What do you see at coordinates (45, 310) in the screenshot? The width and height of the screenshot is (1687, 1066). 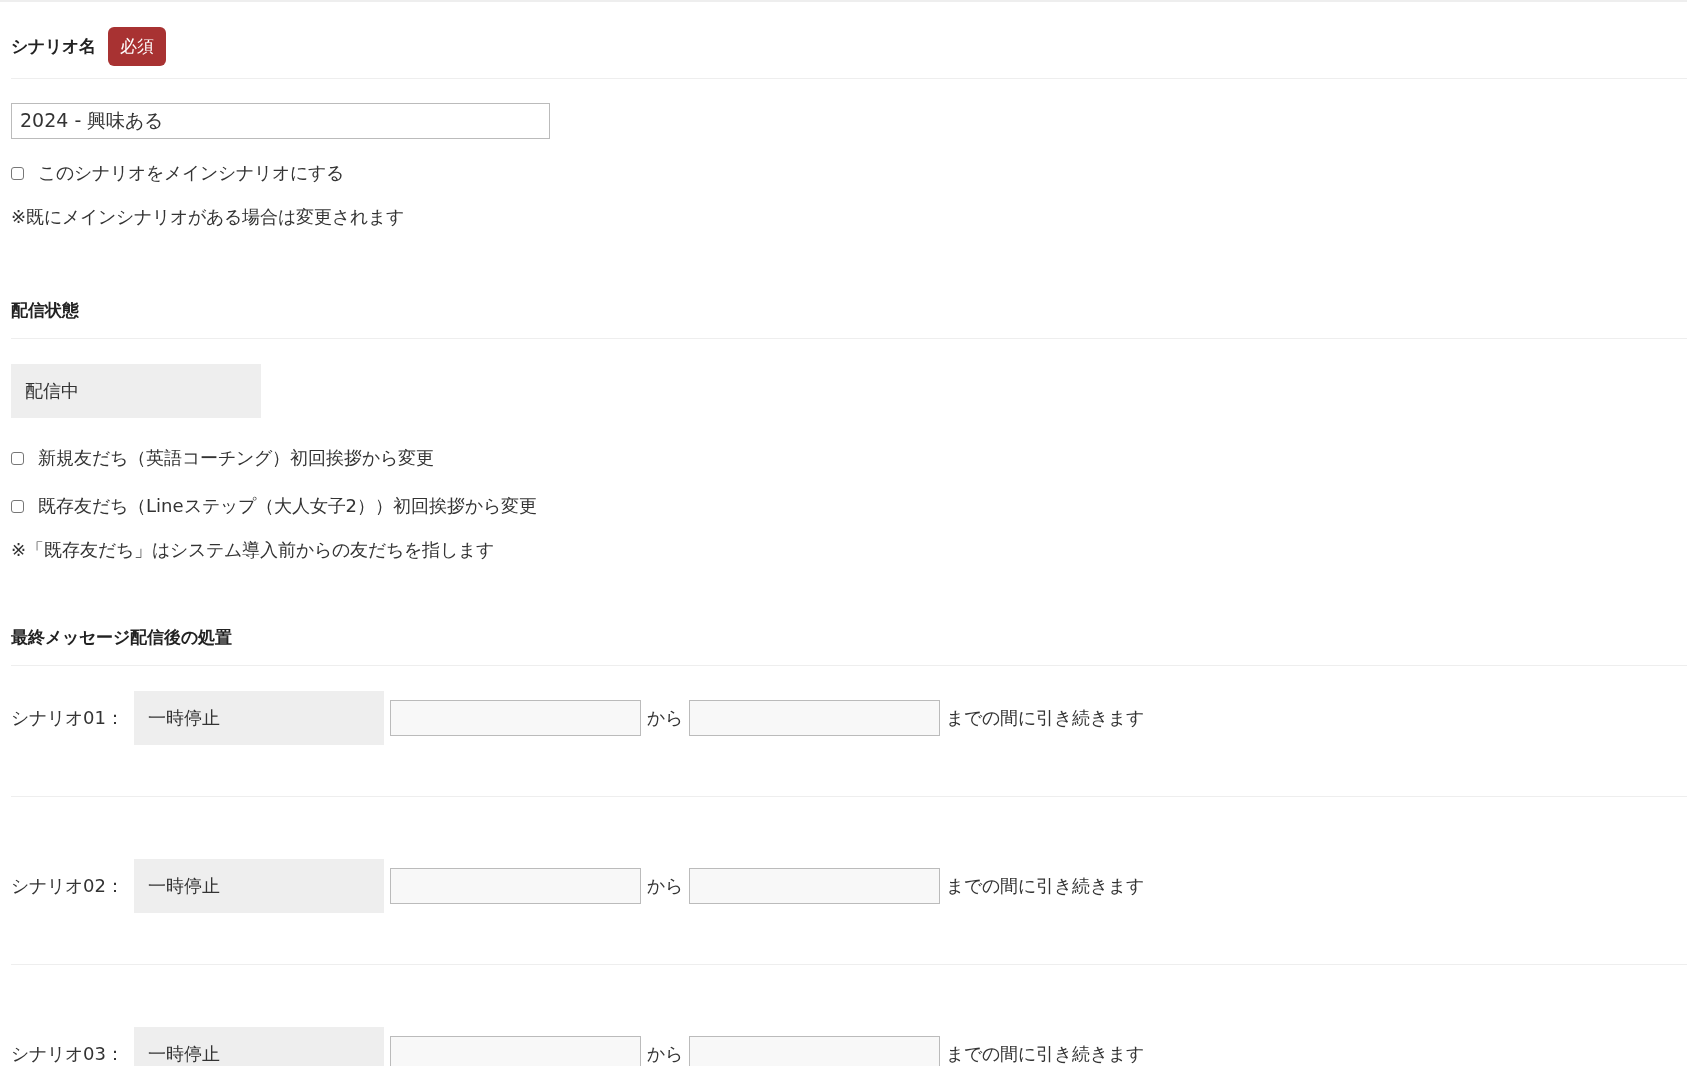 I see `section-title: 配信状態` at bounding box center [45, 310].